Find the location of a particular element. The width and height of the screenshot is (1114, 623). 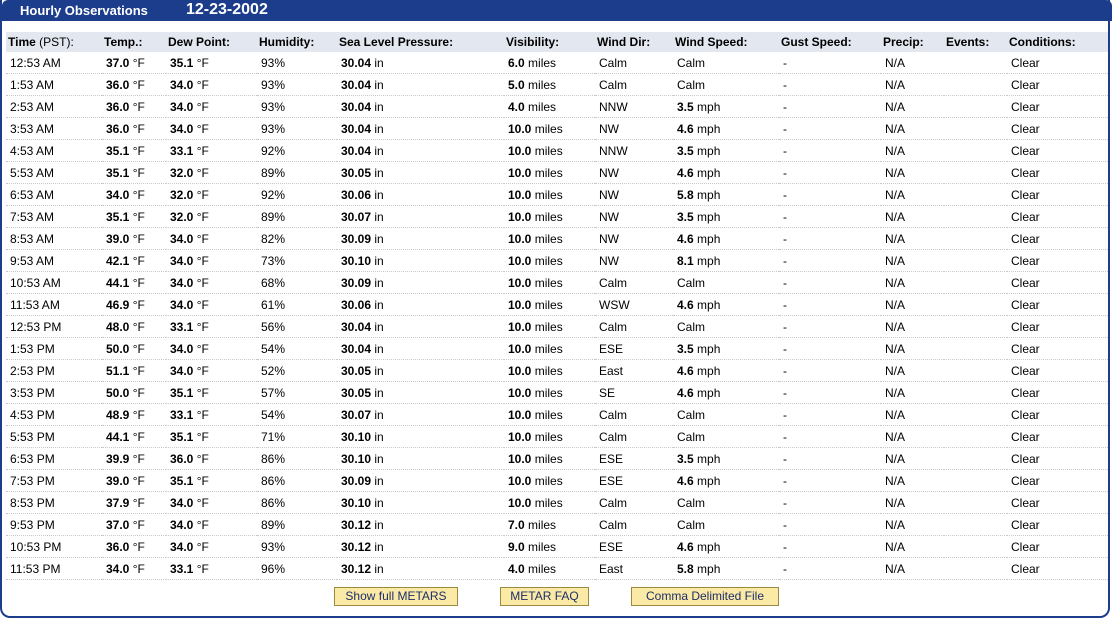

cell-humidity: 73% is located at coordinates (297, 260).